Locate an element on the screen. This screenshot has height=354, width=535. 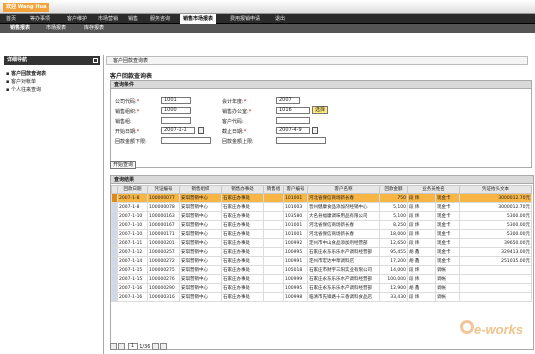
col-header: 凭证抬头文本 is located at coordinates (495, 189).